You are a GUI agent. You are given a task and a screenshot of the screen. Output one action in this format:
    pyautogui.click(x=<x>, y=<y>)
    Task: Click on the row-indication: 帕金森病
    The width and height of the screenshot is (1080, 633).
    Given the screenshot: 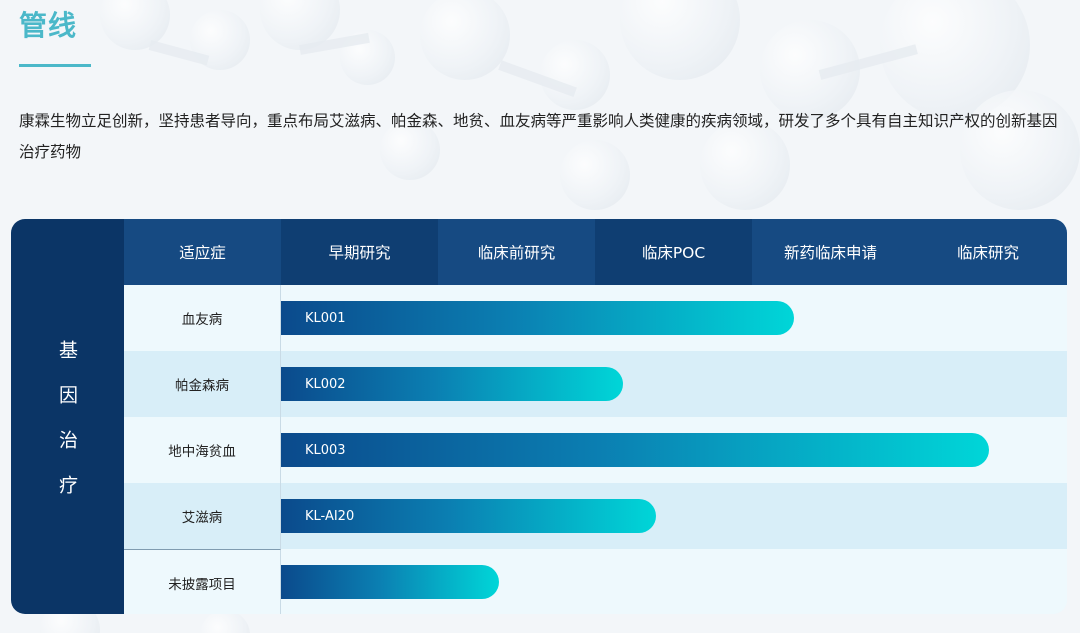 What is the action you would take?
    pyautogui.click(x=202, y=384)
    